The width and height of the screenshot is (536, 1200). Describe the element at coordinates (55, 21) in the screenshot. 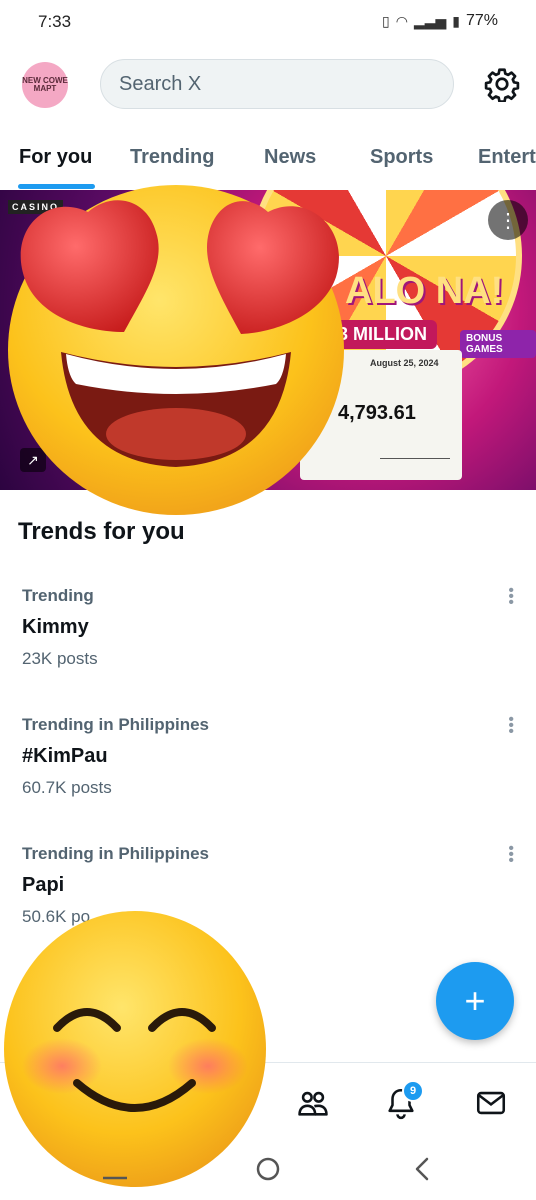

I see `status-time: 7:33` at that location.